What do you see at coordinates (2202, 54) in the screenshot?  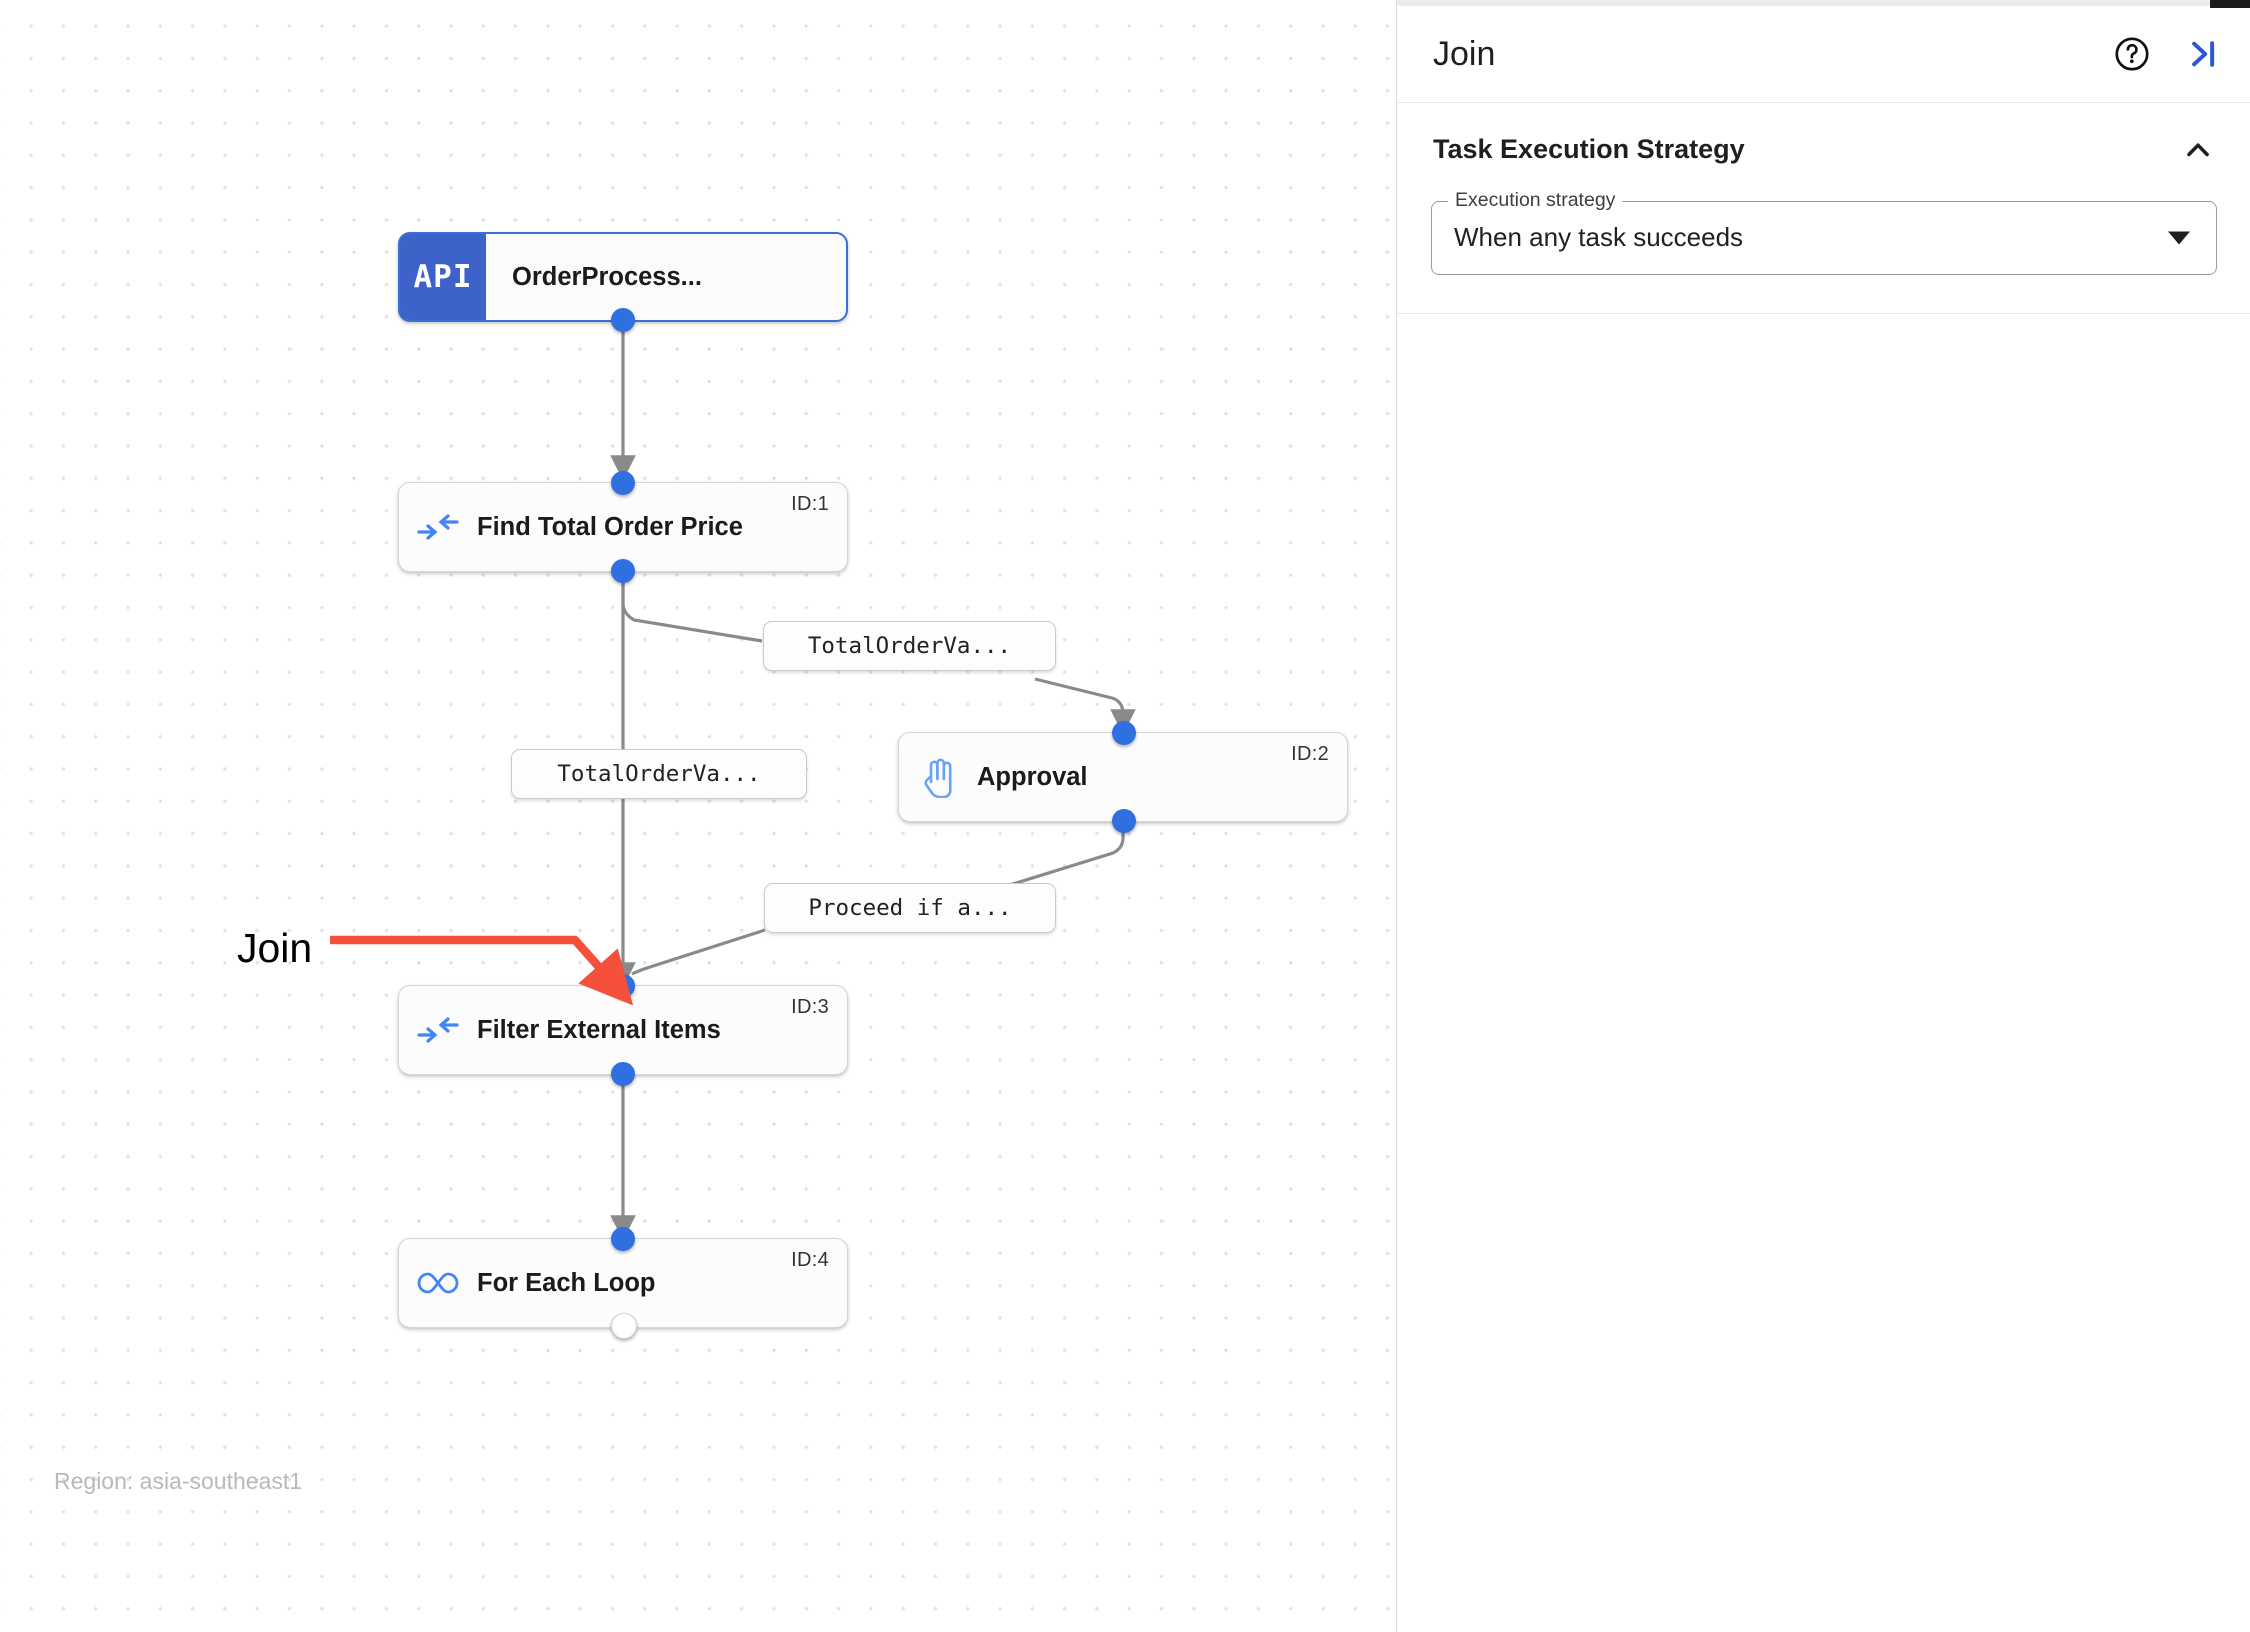 I see `collapse-panel-right-icon` at bounding box center [2202, 54].